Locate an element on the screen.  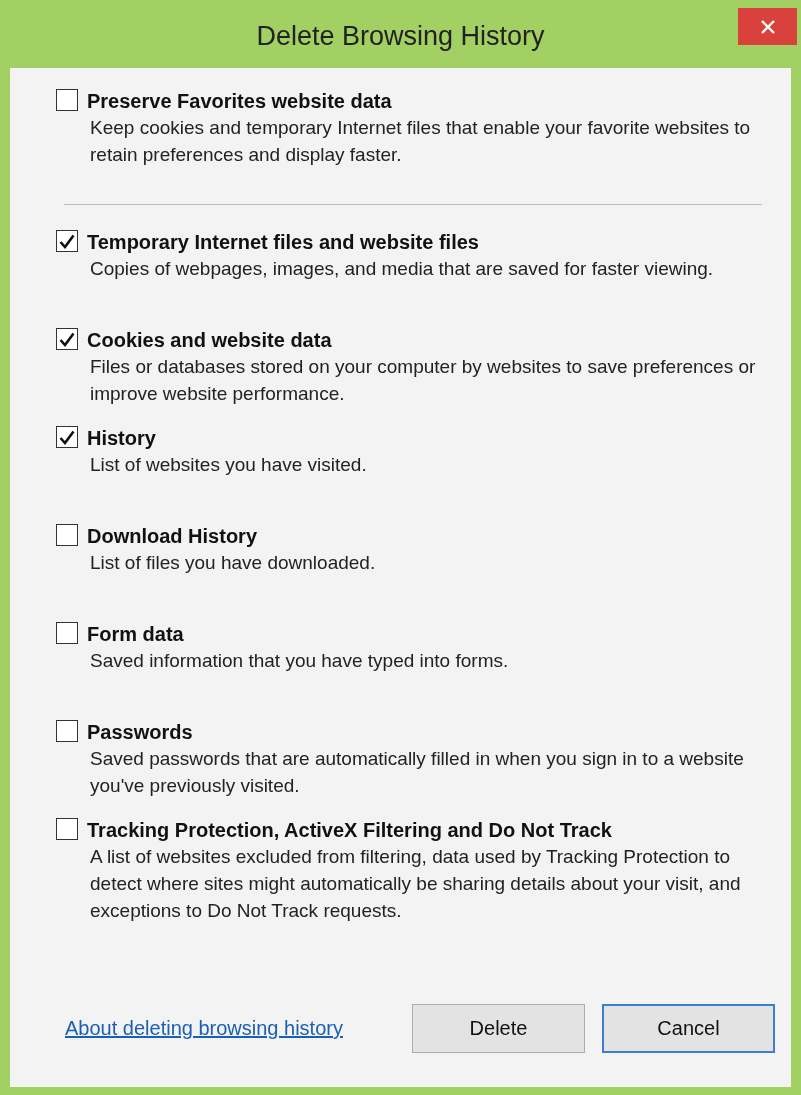
option-description: A list of websites excluded from filtering, data used by Tracking Protection to detect where sites might automatically be sharing details about your visit, and exceptions to Do Not Track requests. is located at coordinates (415, 884).